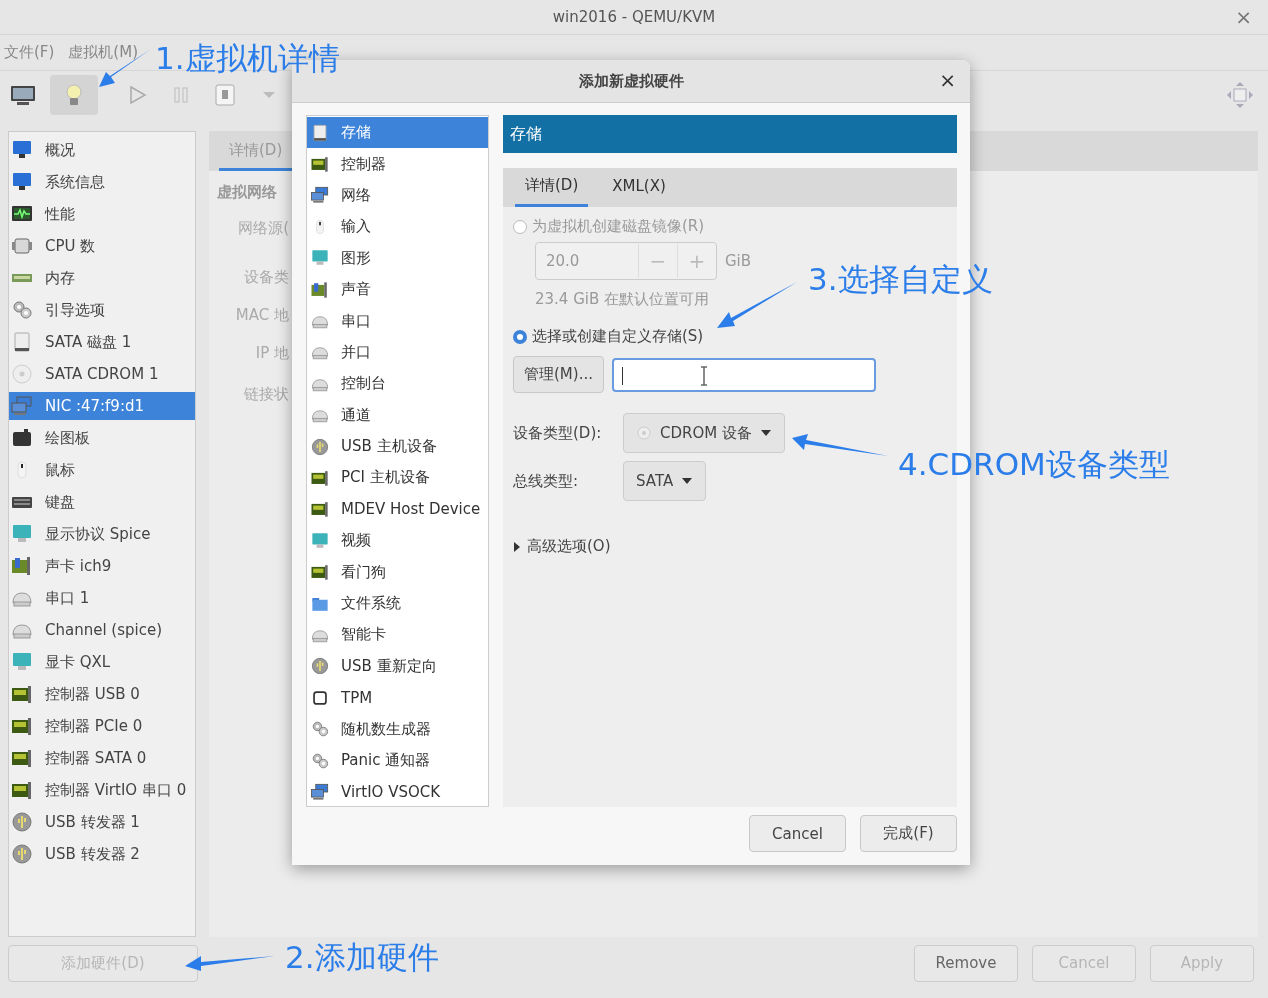  Describe the element at coordinates (102, 726) in the screenshot. I see `hardware-item: 控制器 PCIe 0` at that location.